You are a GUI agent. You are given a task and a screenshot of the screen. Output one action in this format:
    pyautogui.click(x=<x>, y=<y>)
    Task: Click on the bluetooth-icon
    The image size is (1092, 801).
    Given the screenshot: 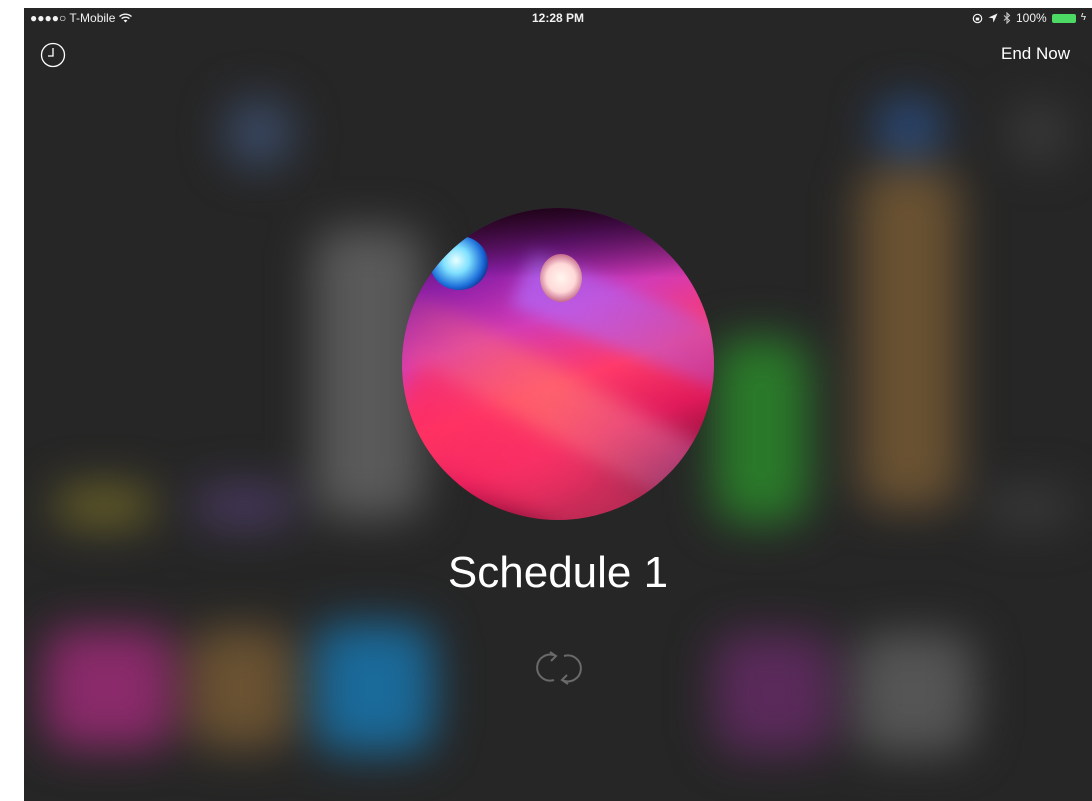 What is the action you would take?
    pyautogui.click(x=1007, y=18)
    